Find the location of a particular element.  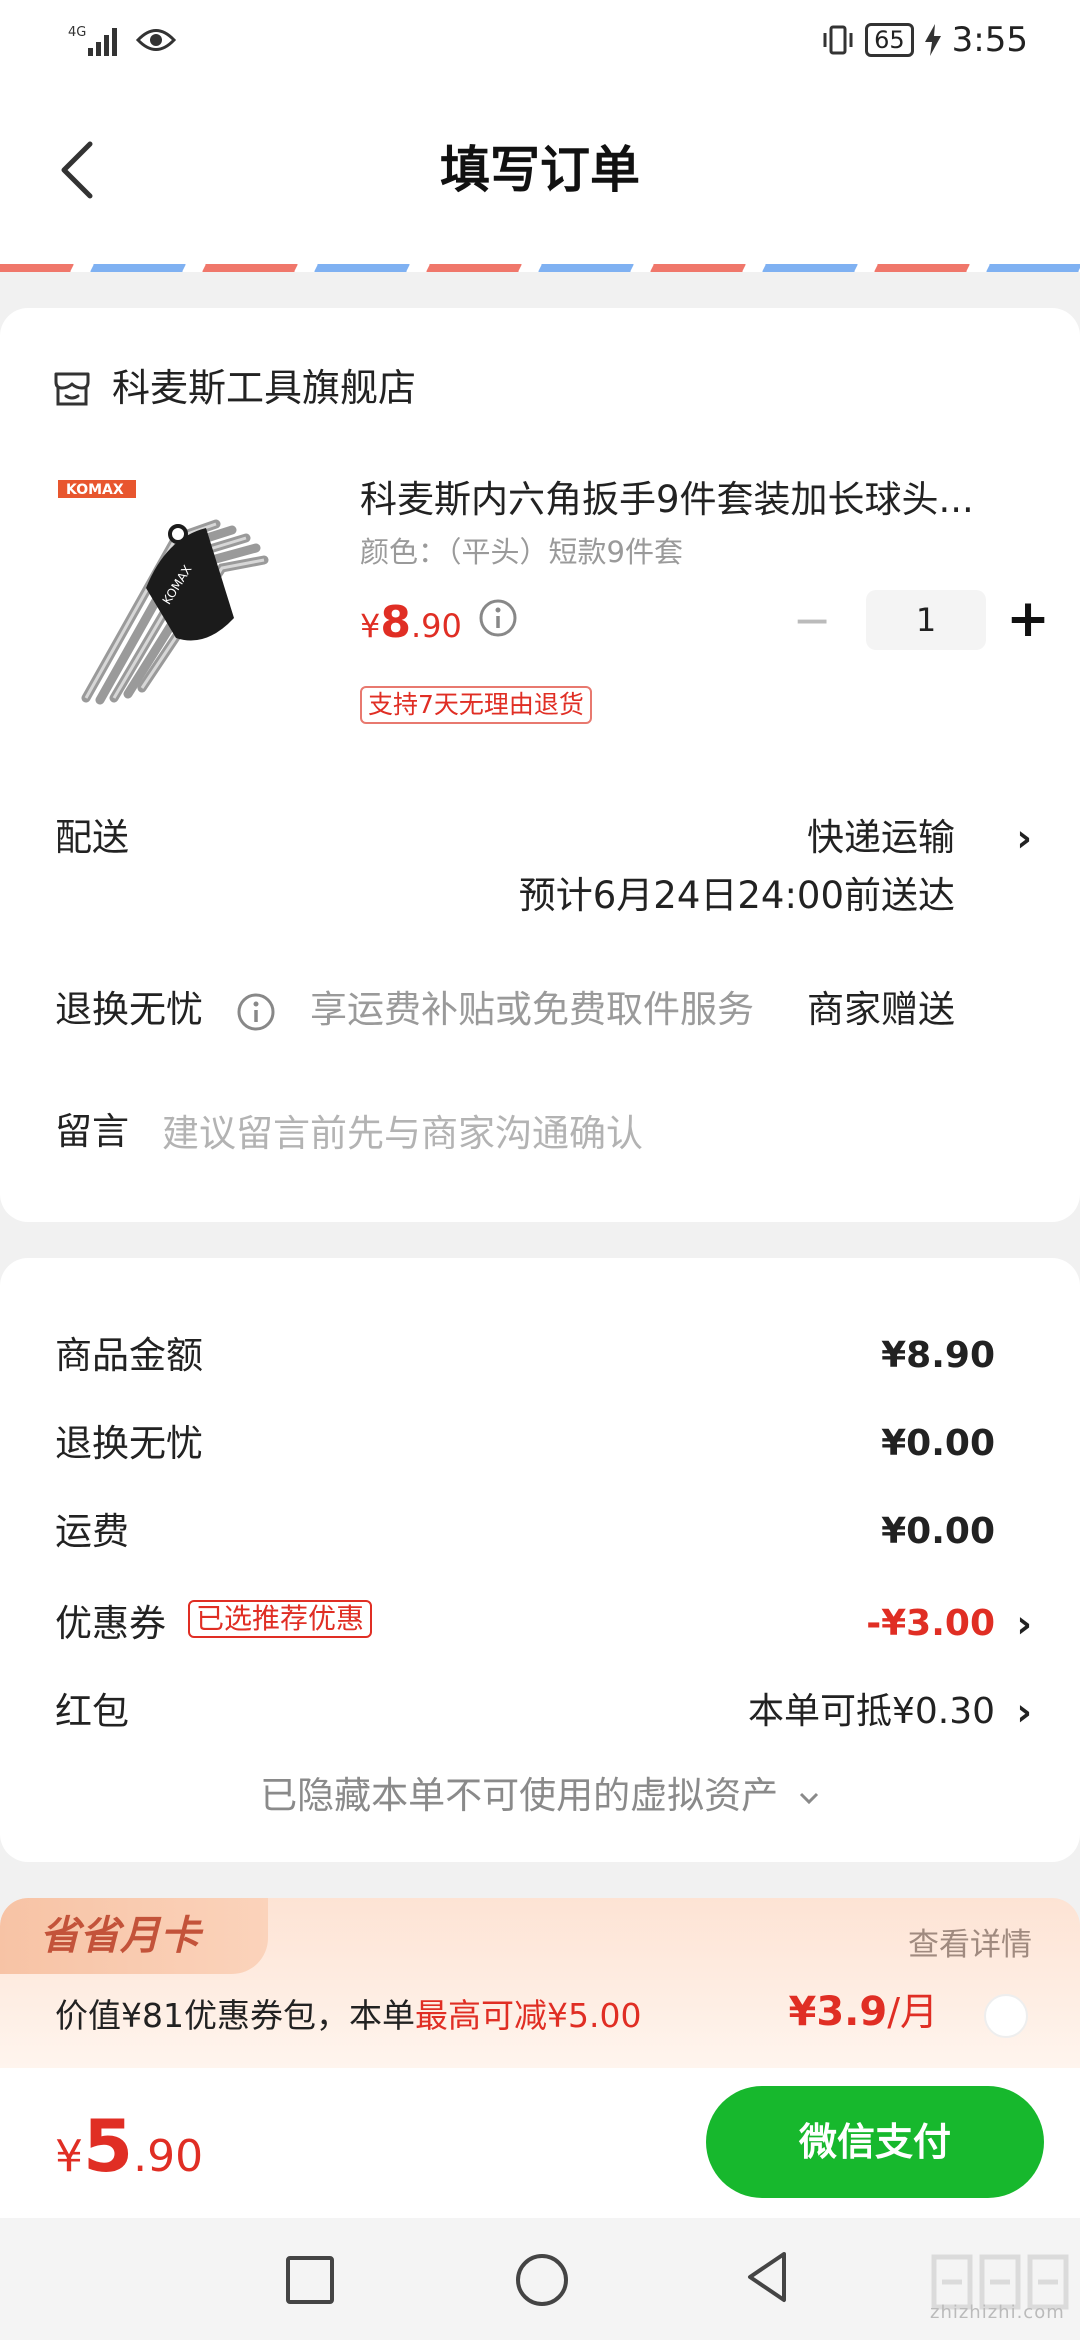

hex-key-set-image: KOMAX KOMAX is located at coordinates (163, 592).